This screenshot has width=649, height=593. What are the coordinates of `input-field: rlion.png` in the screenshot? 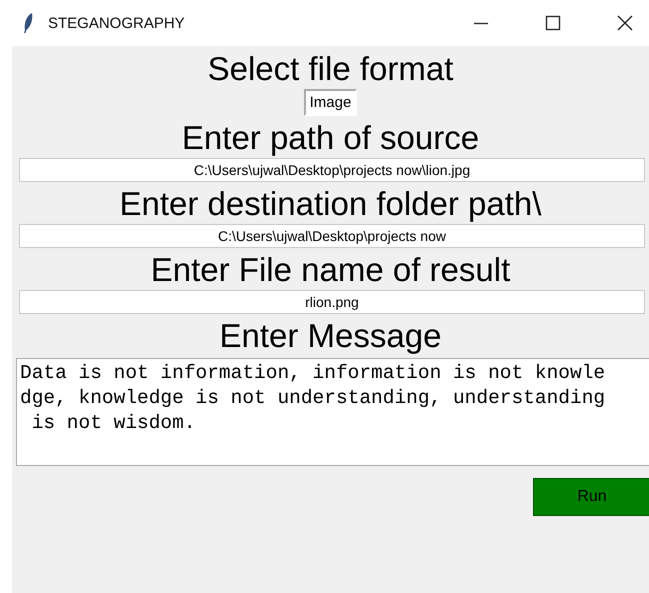 It's located at (332, 302).